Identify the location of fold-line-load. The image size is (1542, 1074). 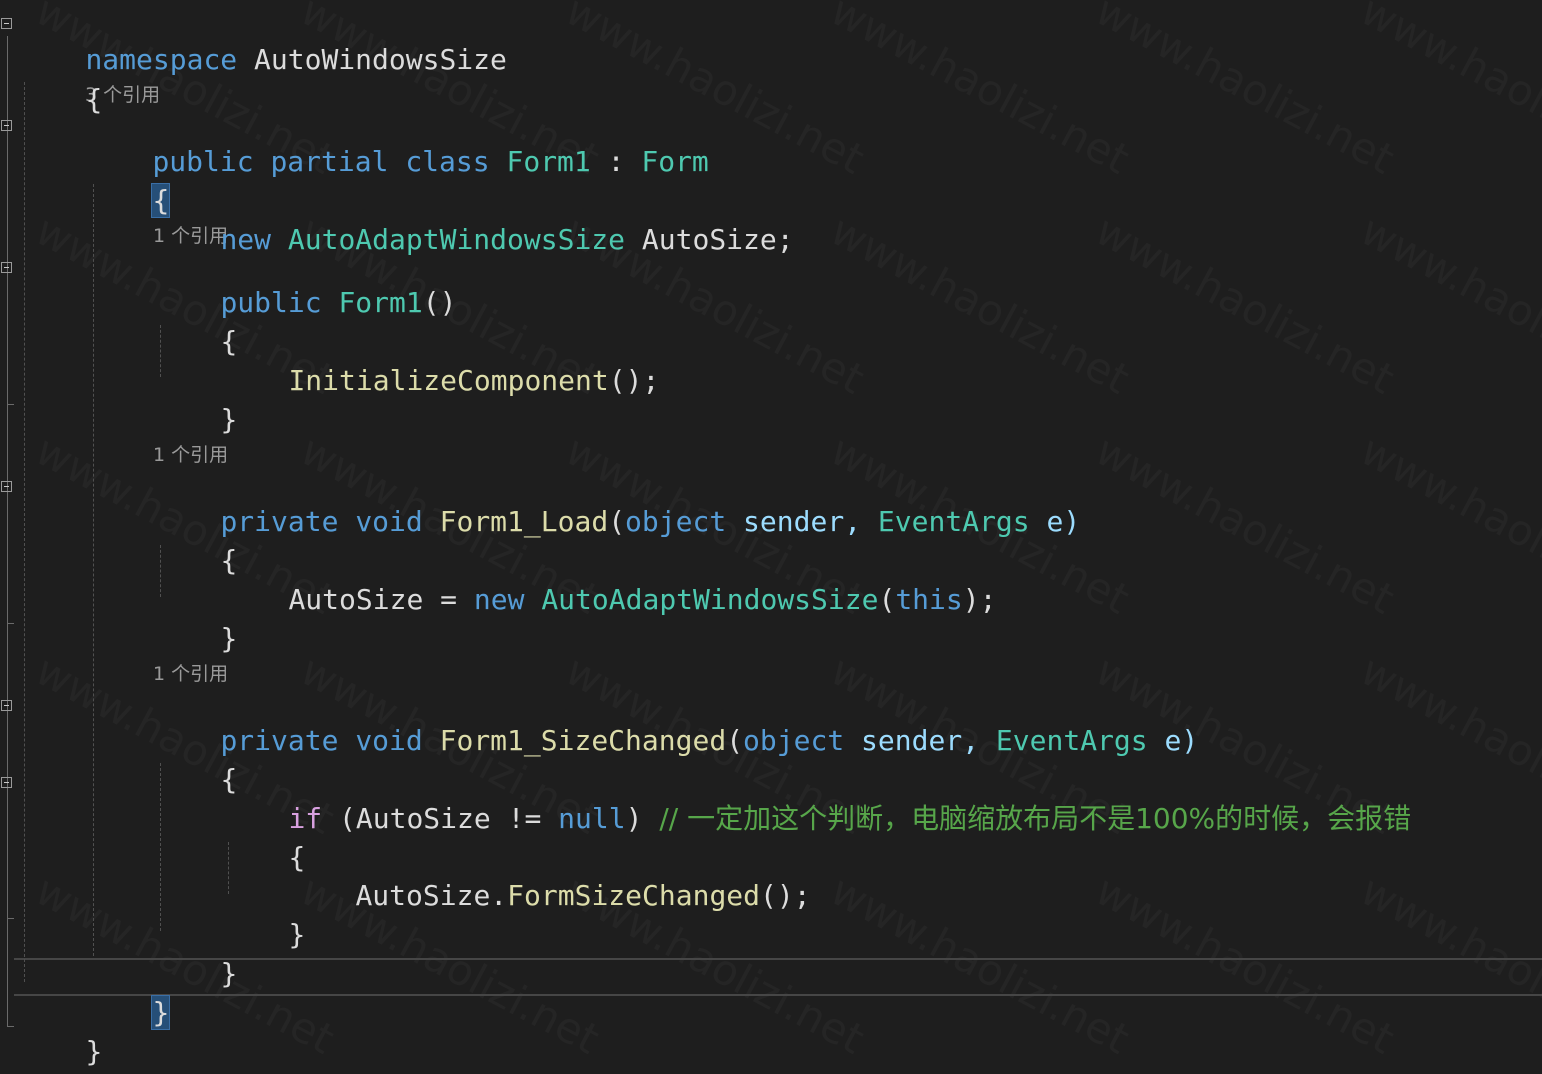
(7, 558).